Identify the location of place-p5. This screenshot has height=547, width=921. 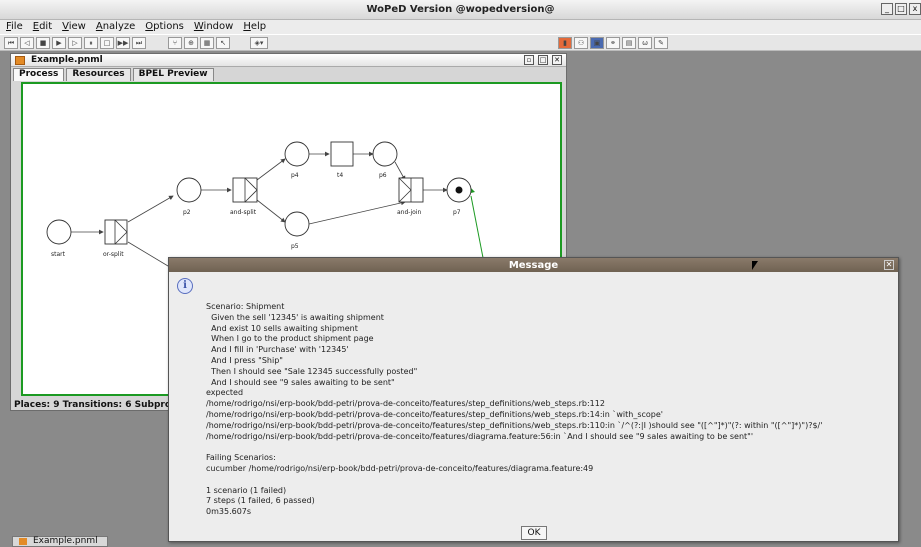
(297, 224).